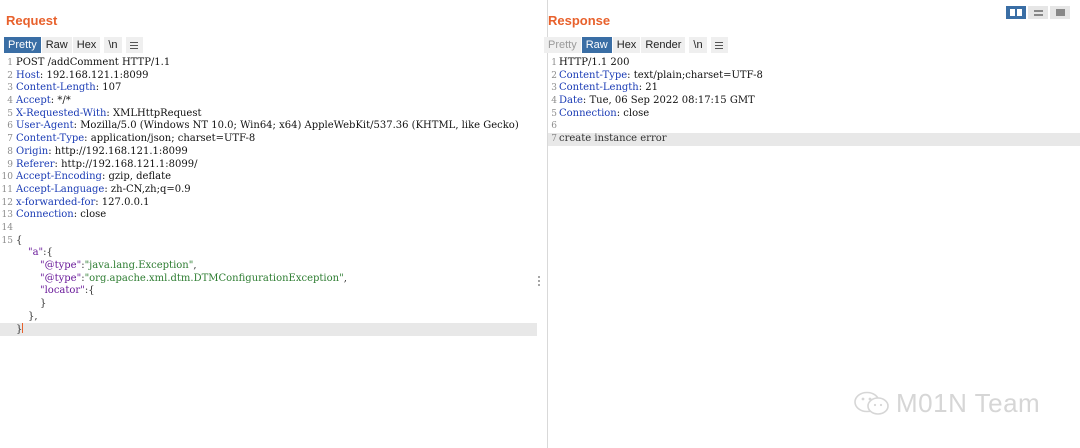 The image size is (1080, 448). What do you see at coordinates (670, 101) in the screenshot?
I see `header-value: Tue, 06 Sep 2022 08:17:15 GMT` at bounding box center [670, 101].